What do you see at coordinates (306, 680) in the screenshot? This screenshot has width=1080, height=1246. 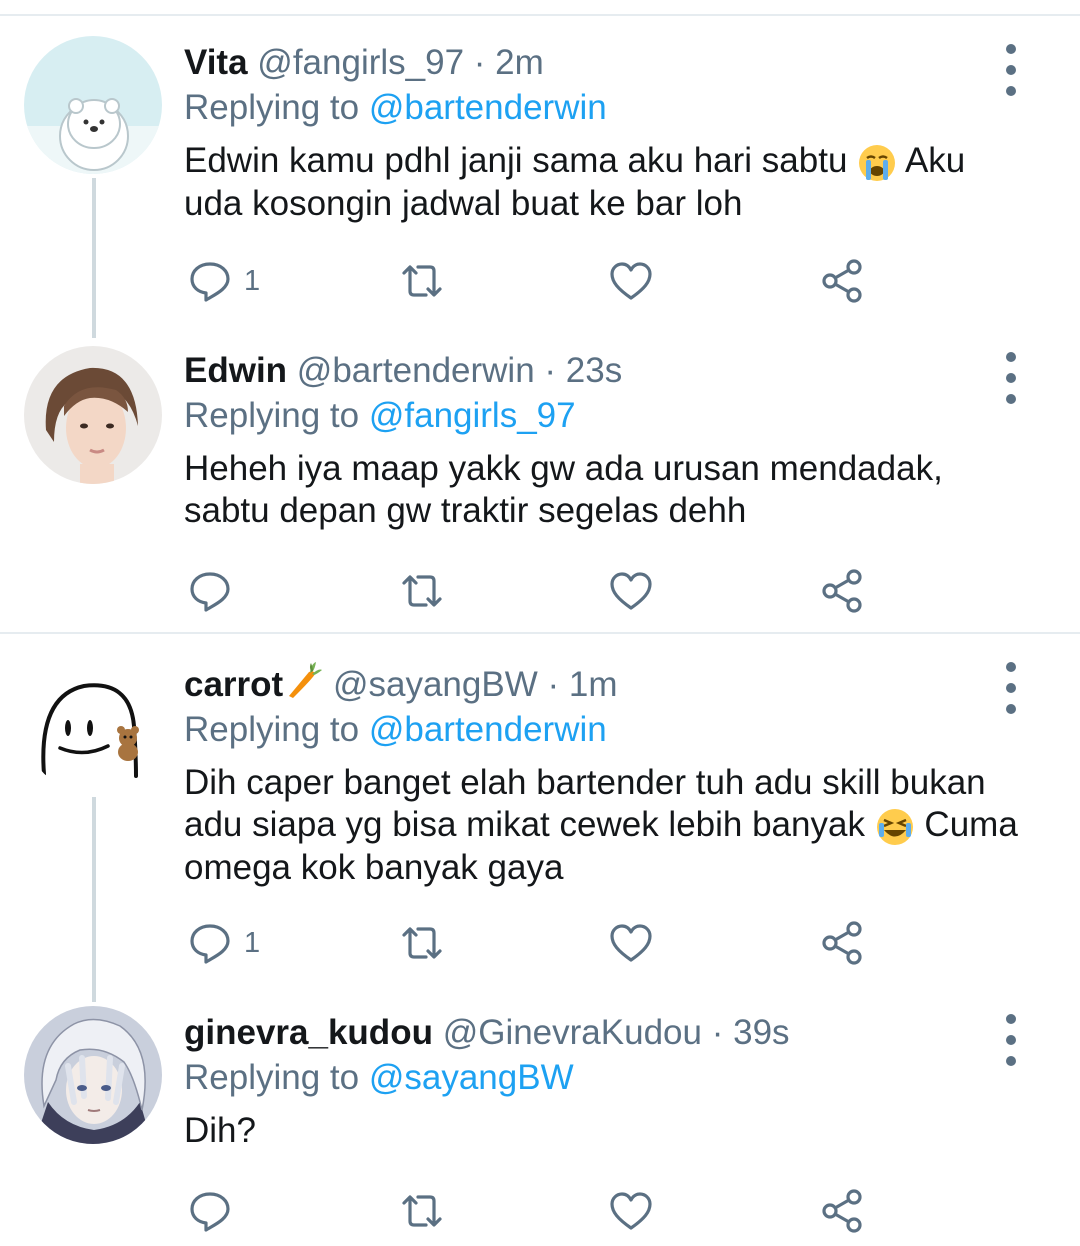 I see `carrot-icon` at bounding box center [306, 680].